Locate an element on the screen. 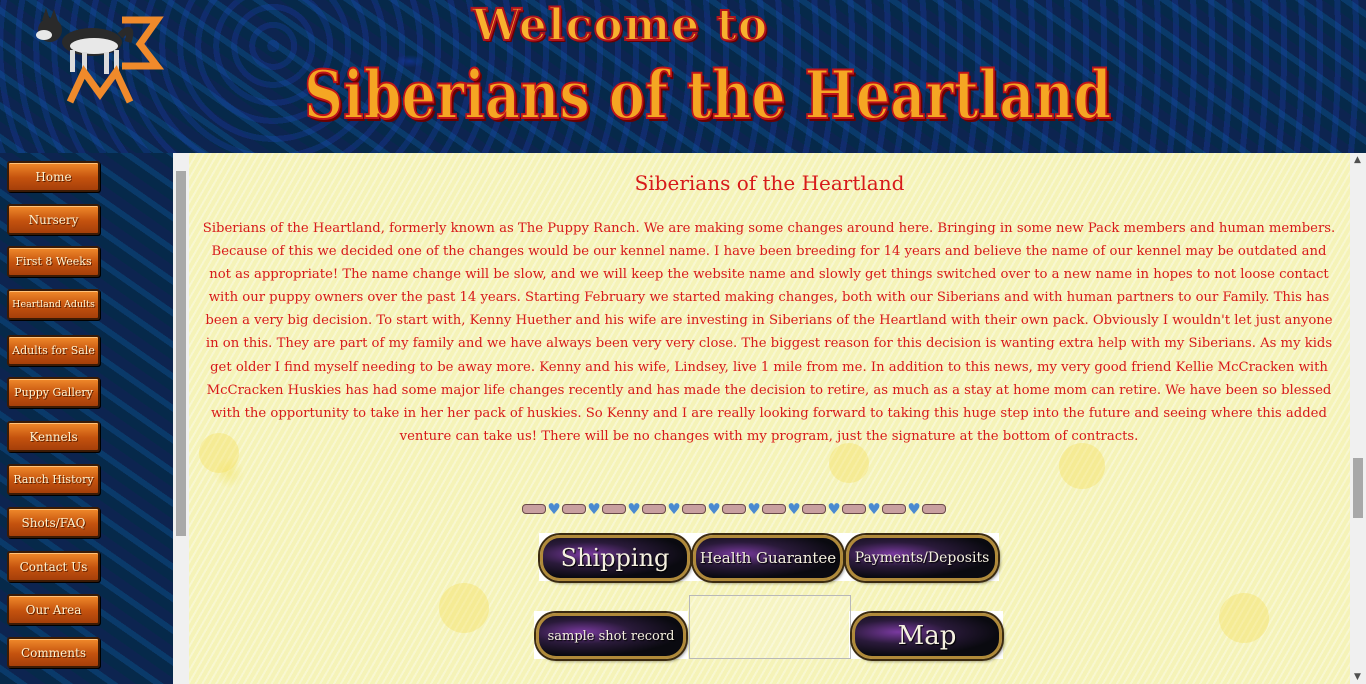 The width and height of the screenshot is (1366, 684). left-scrollbar-thumb is located at coordinates (181, 353).